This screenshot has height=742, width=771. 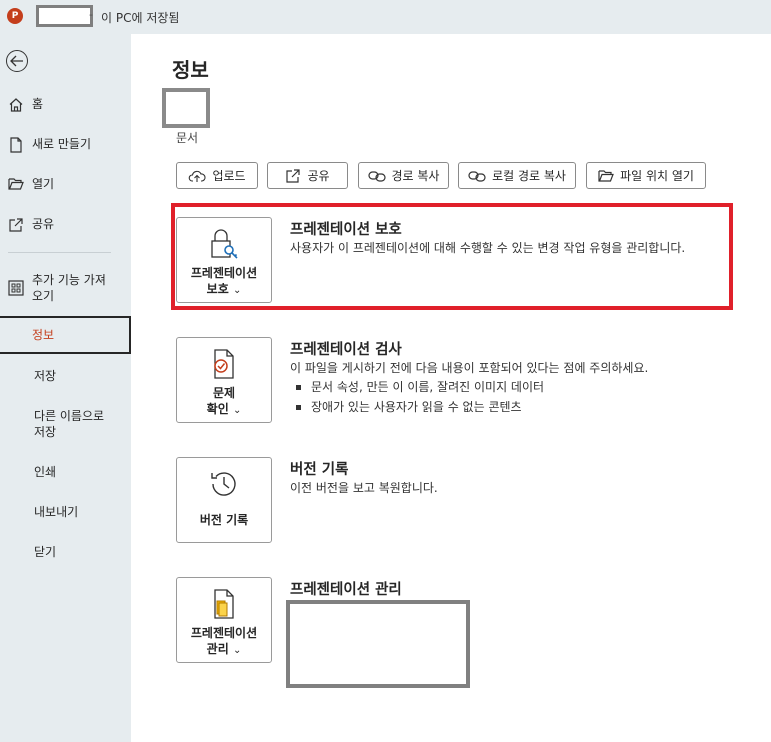 I want to click on sidebar-item-get-addins: 추가 기능 가져오기, so click(x=65, y=288).